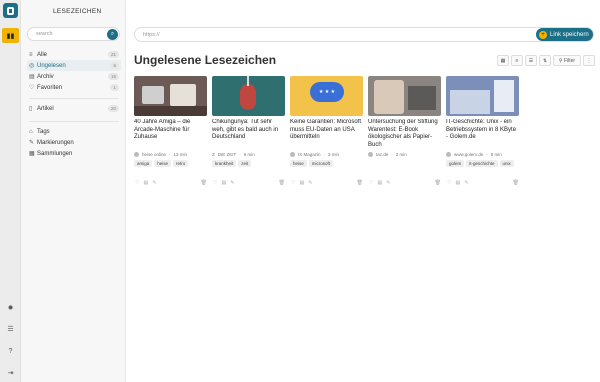 Image resolution: width=600 pixels, height=382 pixels. What do you see at coordinates (321, 163) in the screenshot?
I see `tag-chip: microsoft` at bounding box center [321, 163].